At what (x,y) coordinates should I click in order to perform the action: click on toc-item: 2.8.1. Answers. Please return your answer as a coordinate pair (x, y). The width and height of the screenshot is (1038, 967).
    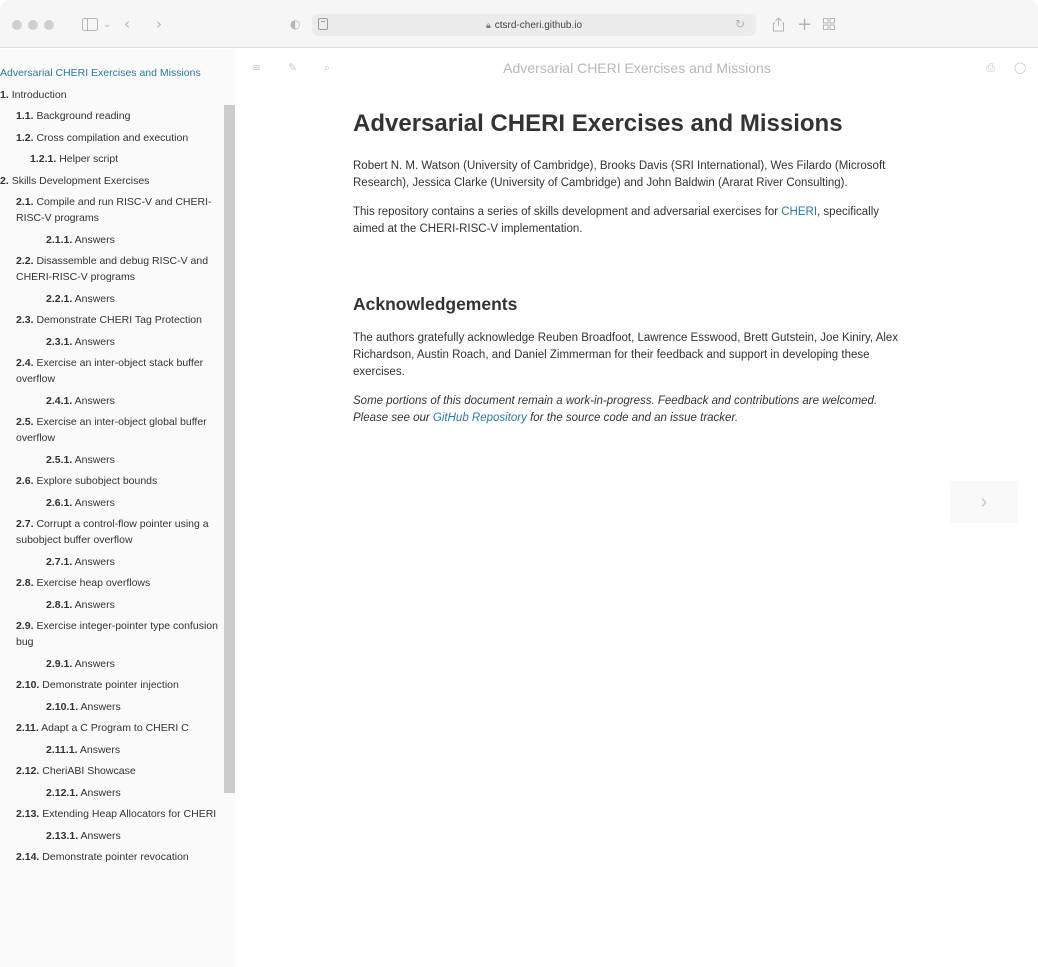
    Looking at the image, I should click on (112, 605).